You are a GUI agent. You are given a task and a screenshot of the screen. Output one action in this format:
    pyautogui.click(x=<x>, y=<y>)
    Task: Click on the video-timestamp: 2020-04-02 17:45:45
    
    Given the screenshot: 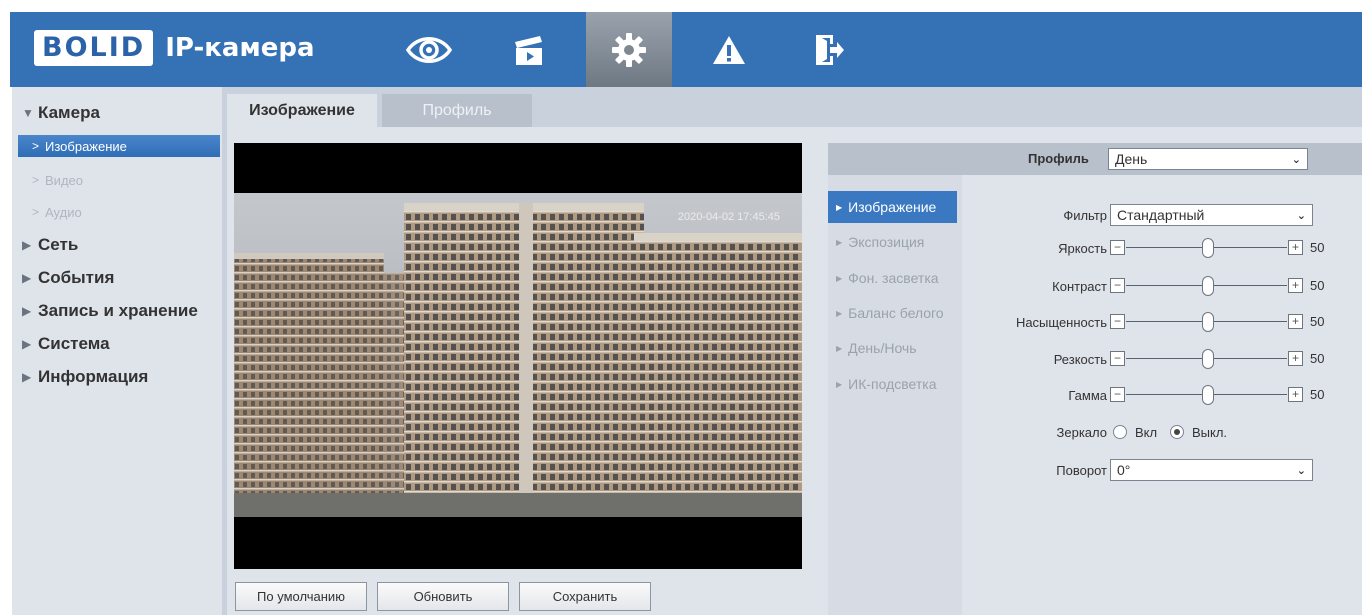 What is the action you would take?
    pyautogui.click(x=728, y=217)
    